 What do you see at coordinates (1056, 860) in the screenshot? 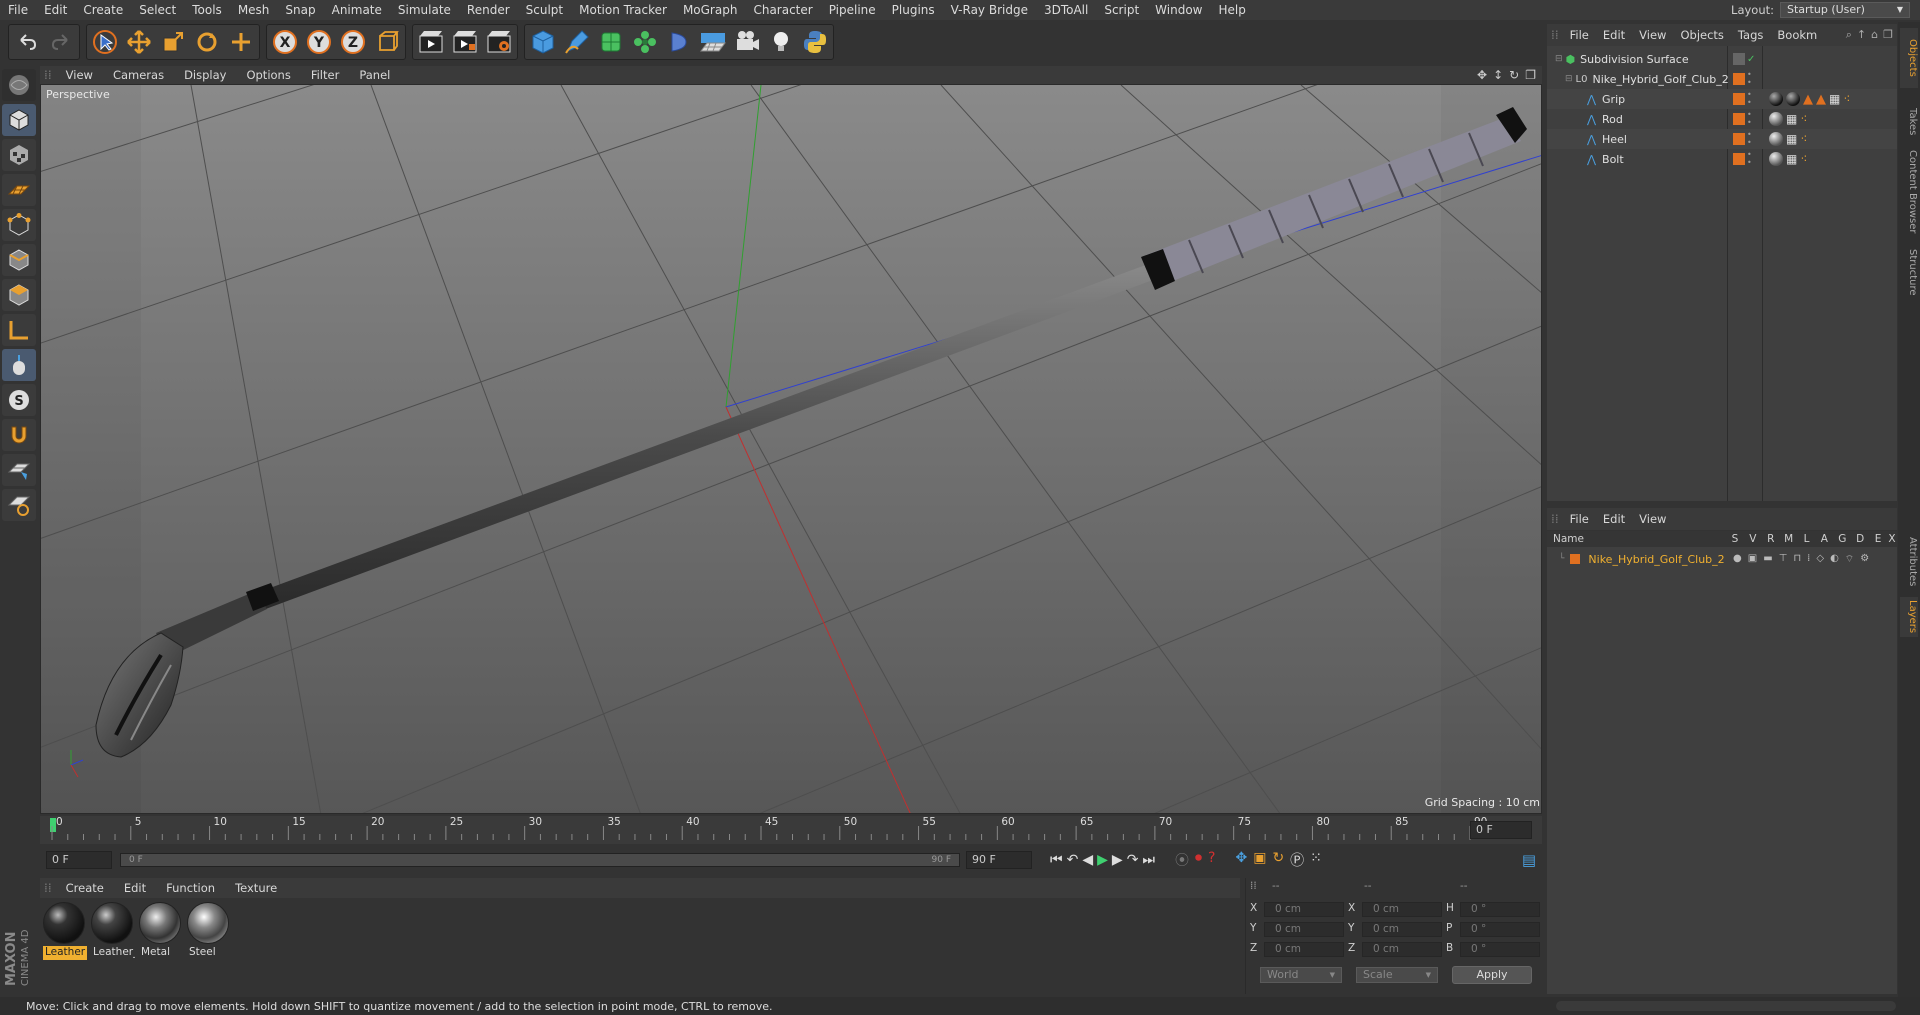
I see `go-to-start-icon: ⏮` at bounding box center [1056, 860].